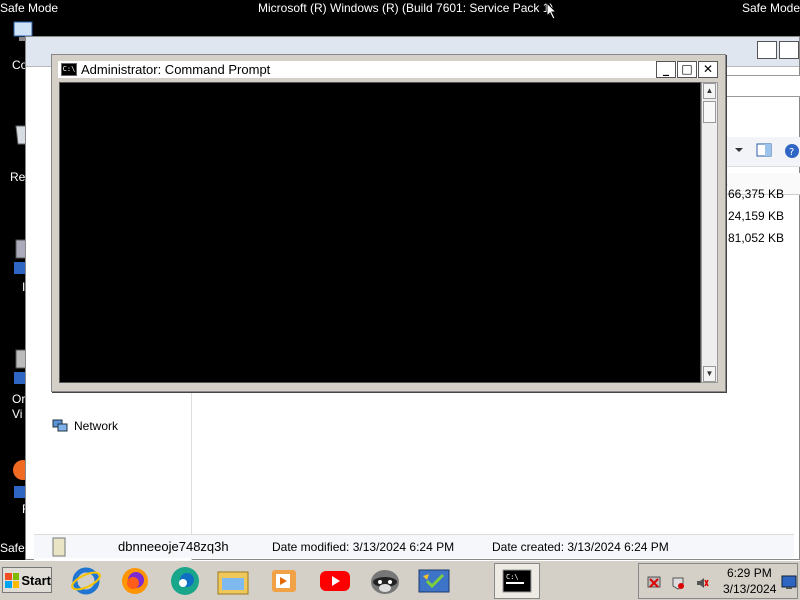  I want to click on file-size-3: 81,052 KB, so click(756, 238).